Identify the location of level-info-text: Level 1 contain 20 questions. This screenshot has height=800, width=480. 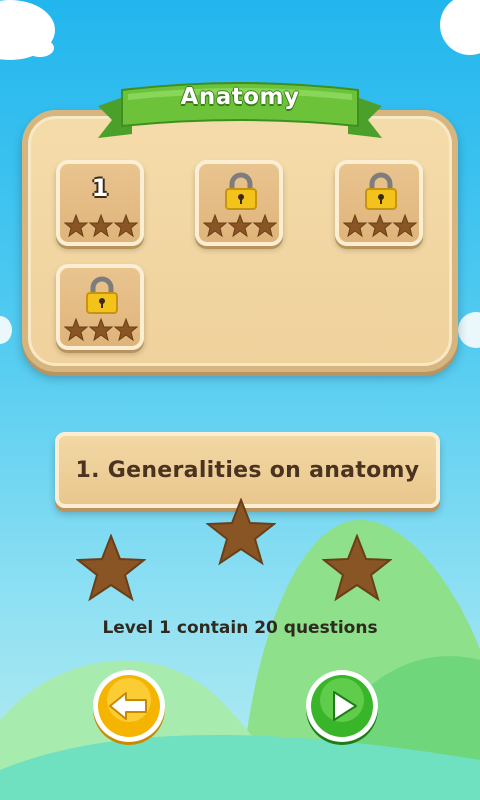
(240, 628).